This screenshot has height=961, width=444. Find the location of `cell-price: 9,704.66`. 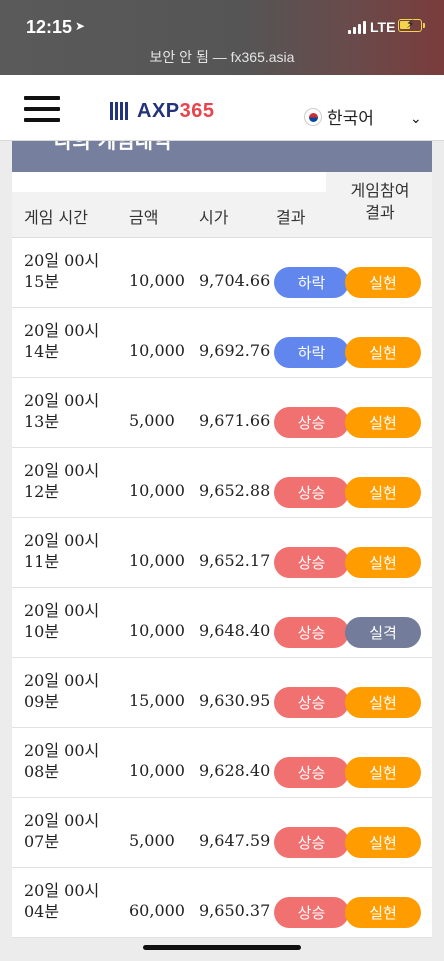

cell-price: 9,704.66 is located at coordinates (235, 280).